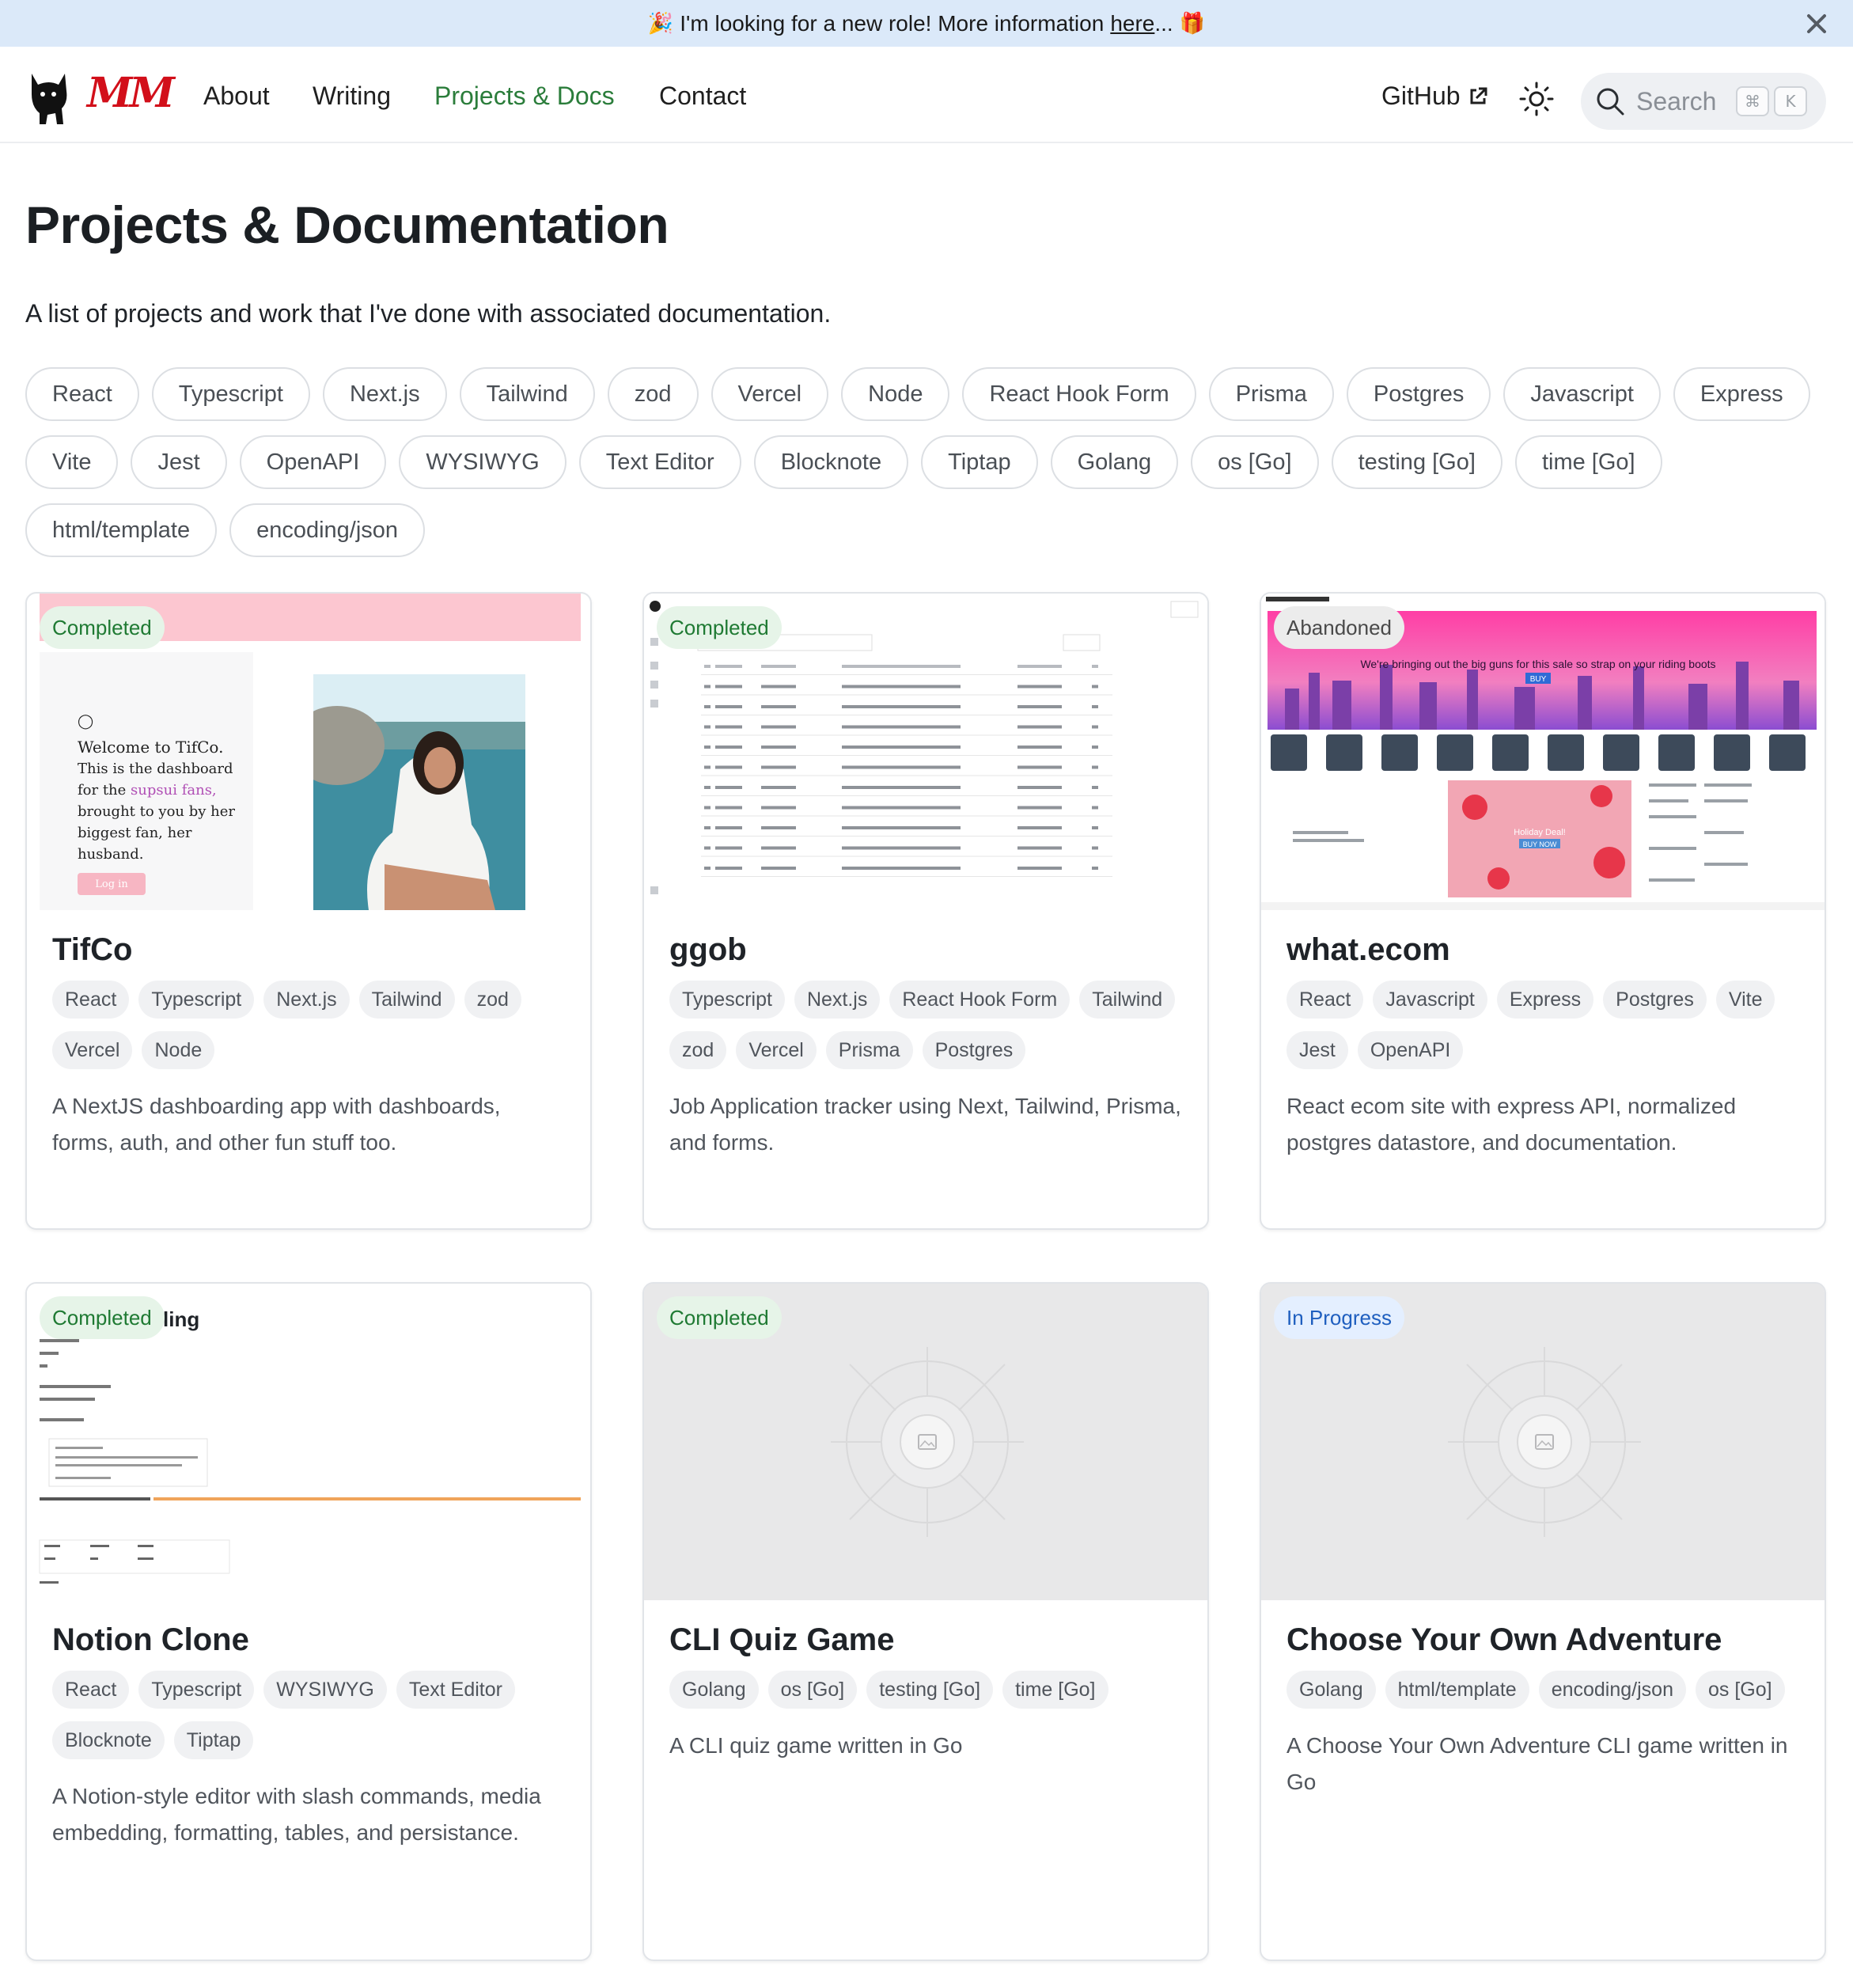 This screenshot has height=1988, width=1853. Describe the element at coordinates (72, 462) in the screenshot. I see `filter-chip: Vite` at that location.